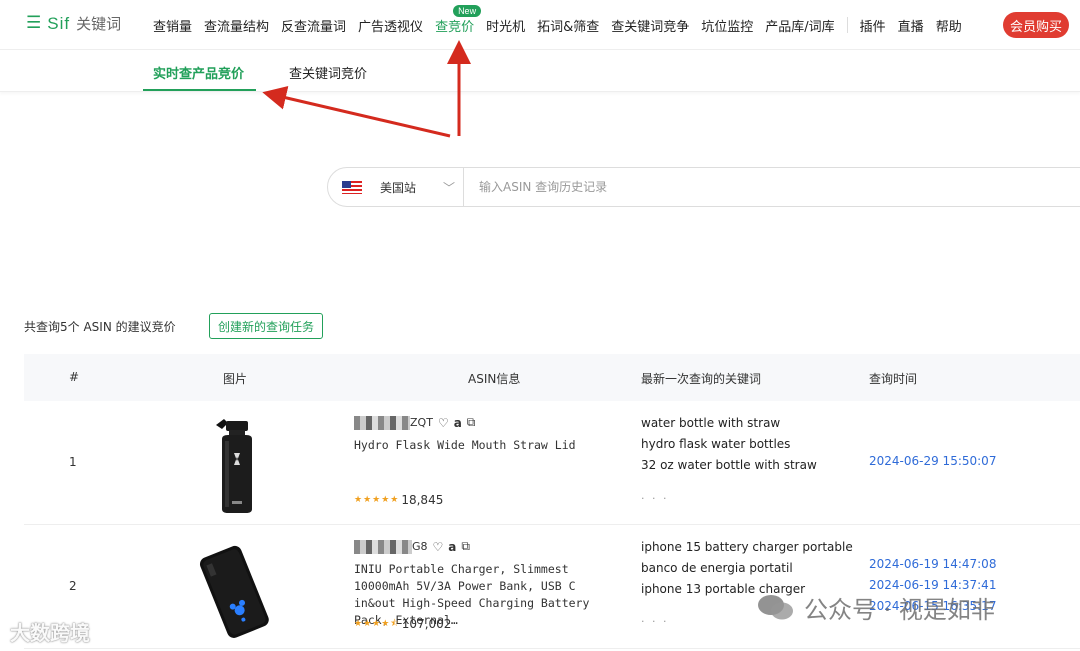 The height and width of the screenshot is (651, 1080). I want to click on rating: ★★★★★ 18,845, so click(398, 500).